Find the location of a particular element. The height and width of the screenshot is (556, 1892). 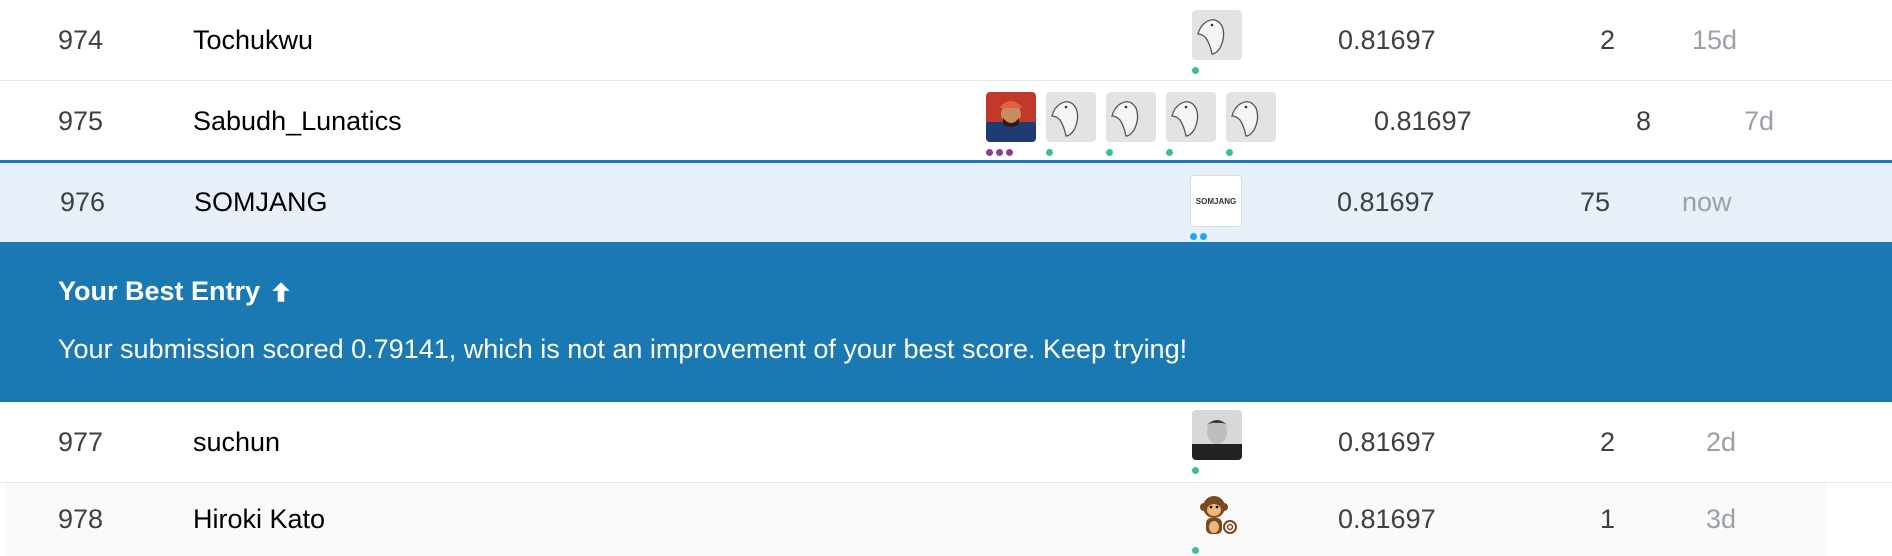

somjang-logo-avatar-icon: SOMJANG is located at coordinates (1216, 201).